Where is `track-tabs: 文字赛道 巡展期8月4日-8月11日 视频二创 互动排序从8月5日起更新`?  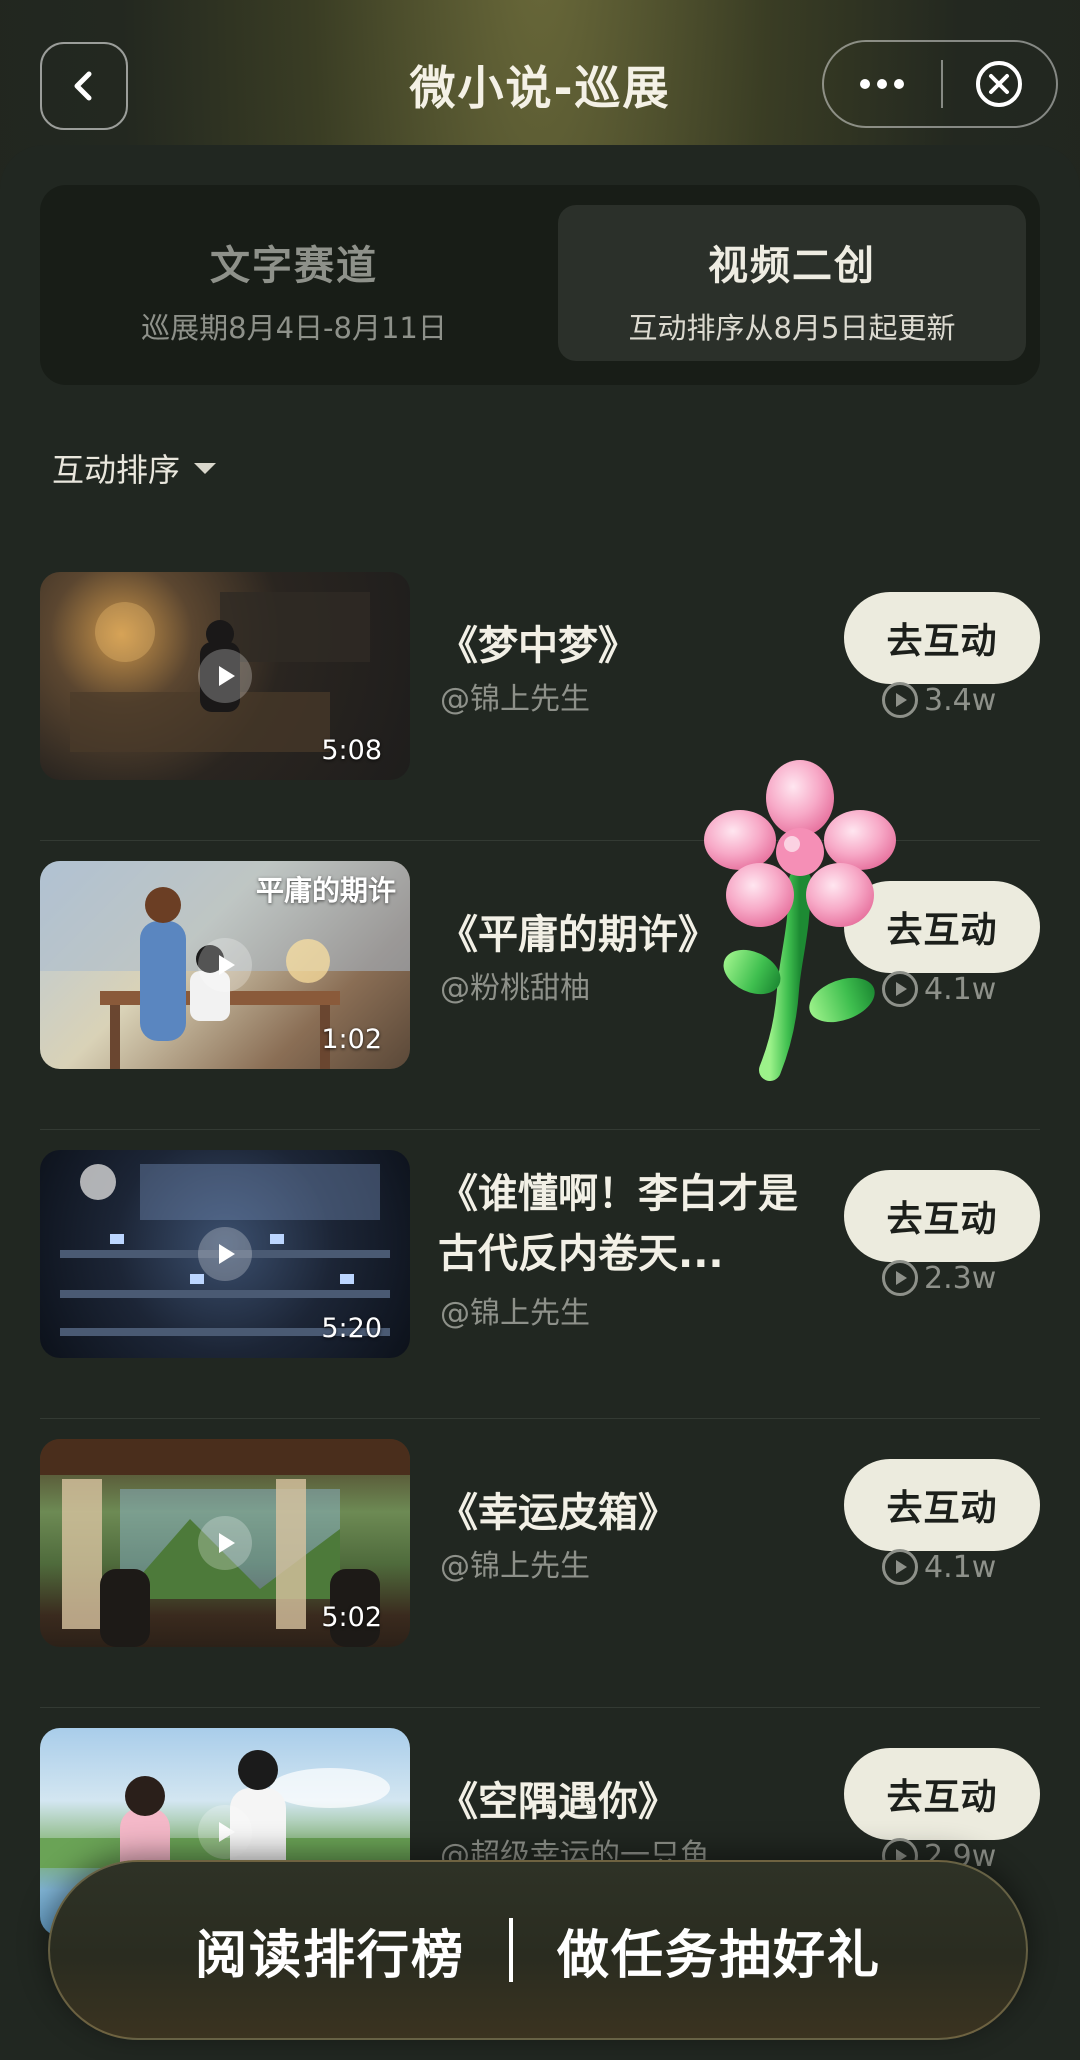
track-tabs: 文字赛道 巡展期8月4日-8月11日 视频二创 互动排序从8月5日起更新 is located at coordinates (540, 285).